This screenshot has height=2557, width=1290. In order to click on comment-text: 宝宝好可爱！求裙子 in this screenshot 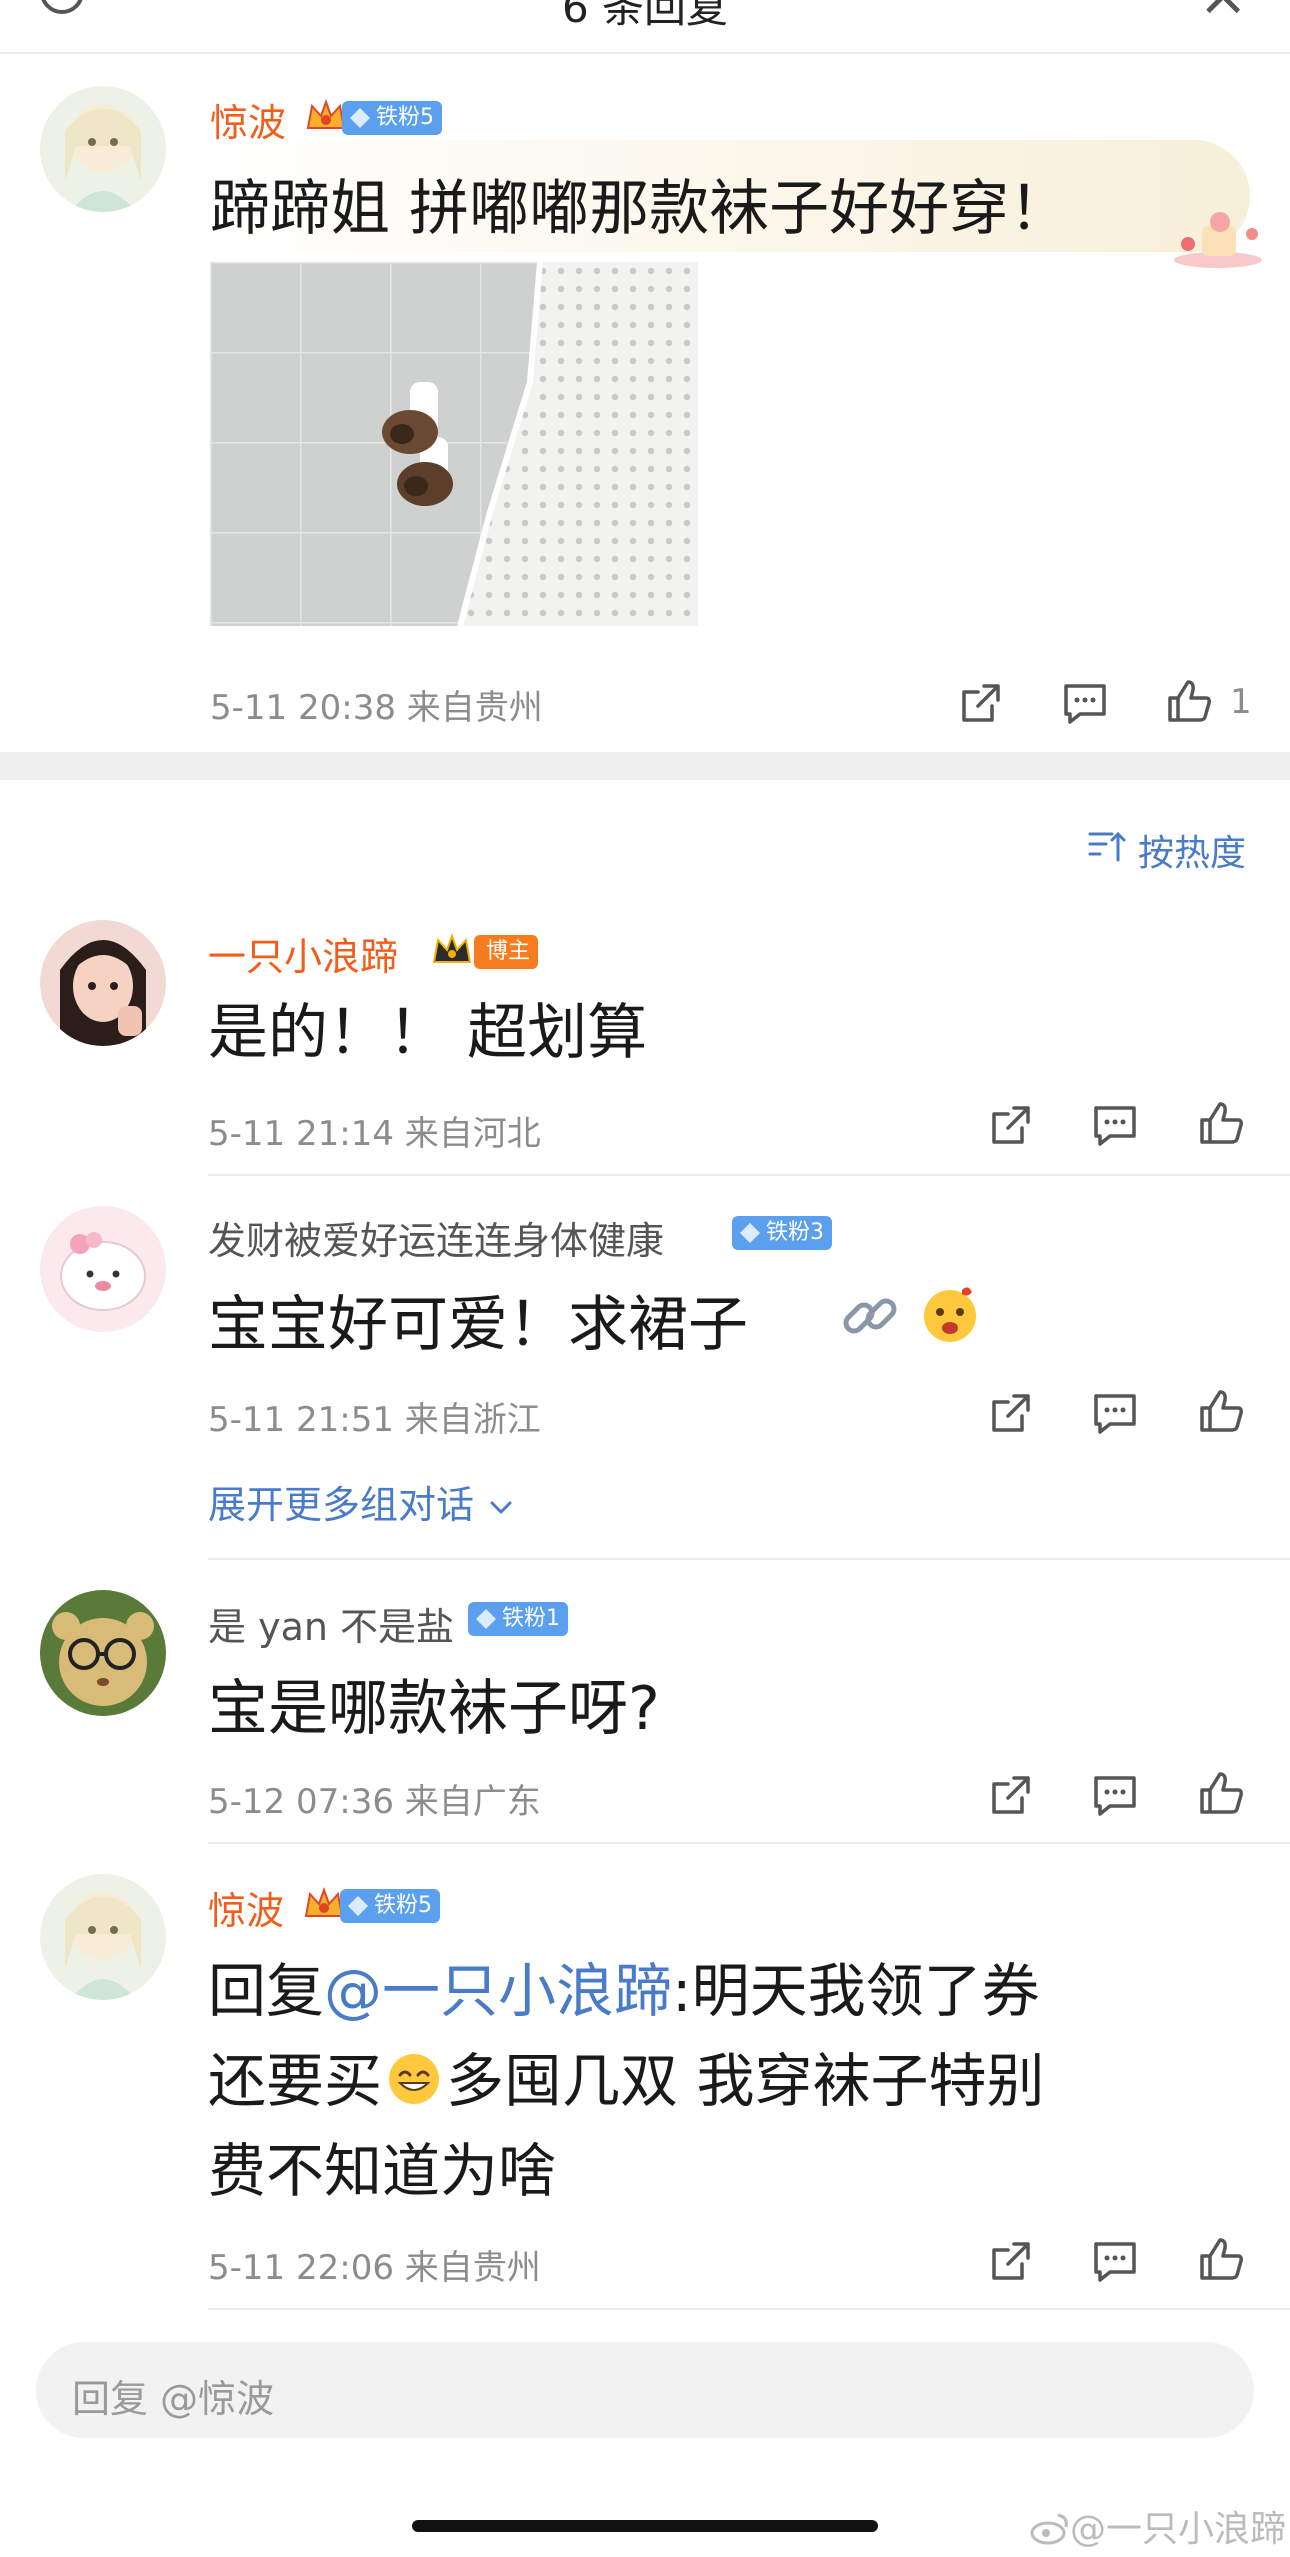, I will do `click(478, 1325)`.